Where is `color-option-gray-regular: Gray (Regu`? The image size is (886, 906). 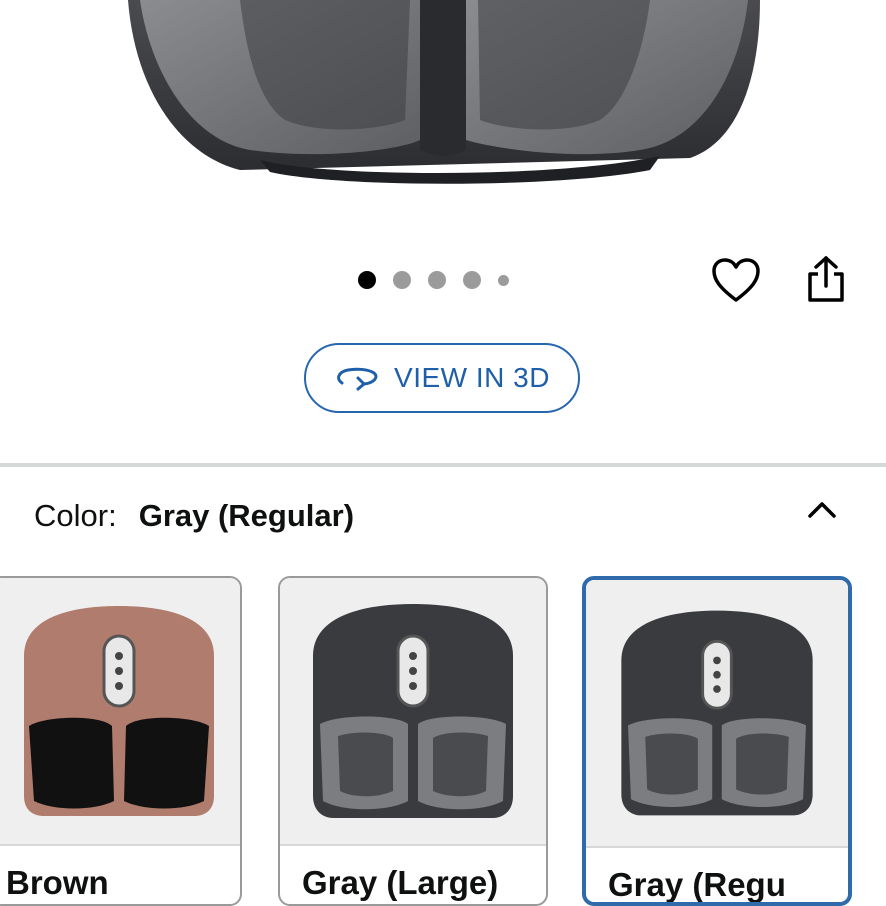
color-option-gray-regular: Gray (Regu is located at coordinates (717, 741).